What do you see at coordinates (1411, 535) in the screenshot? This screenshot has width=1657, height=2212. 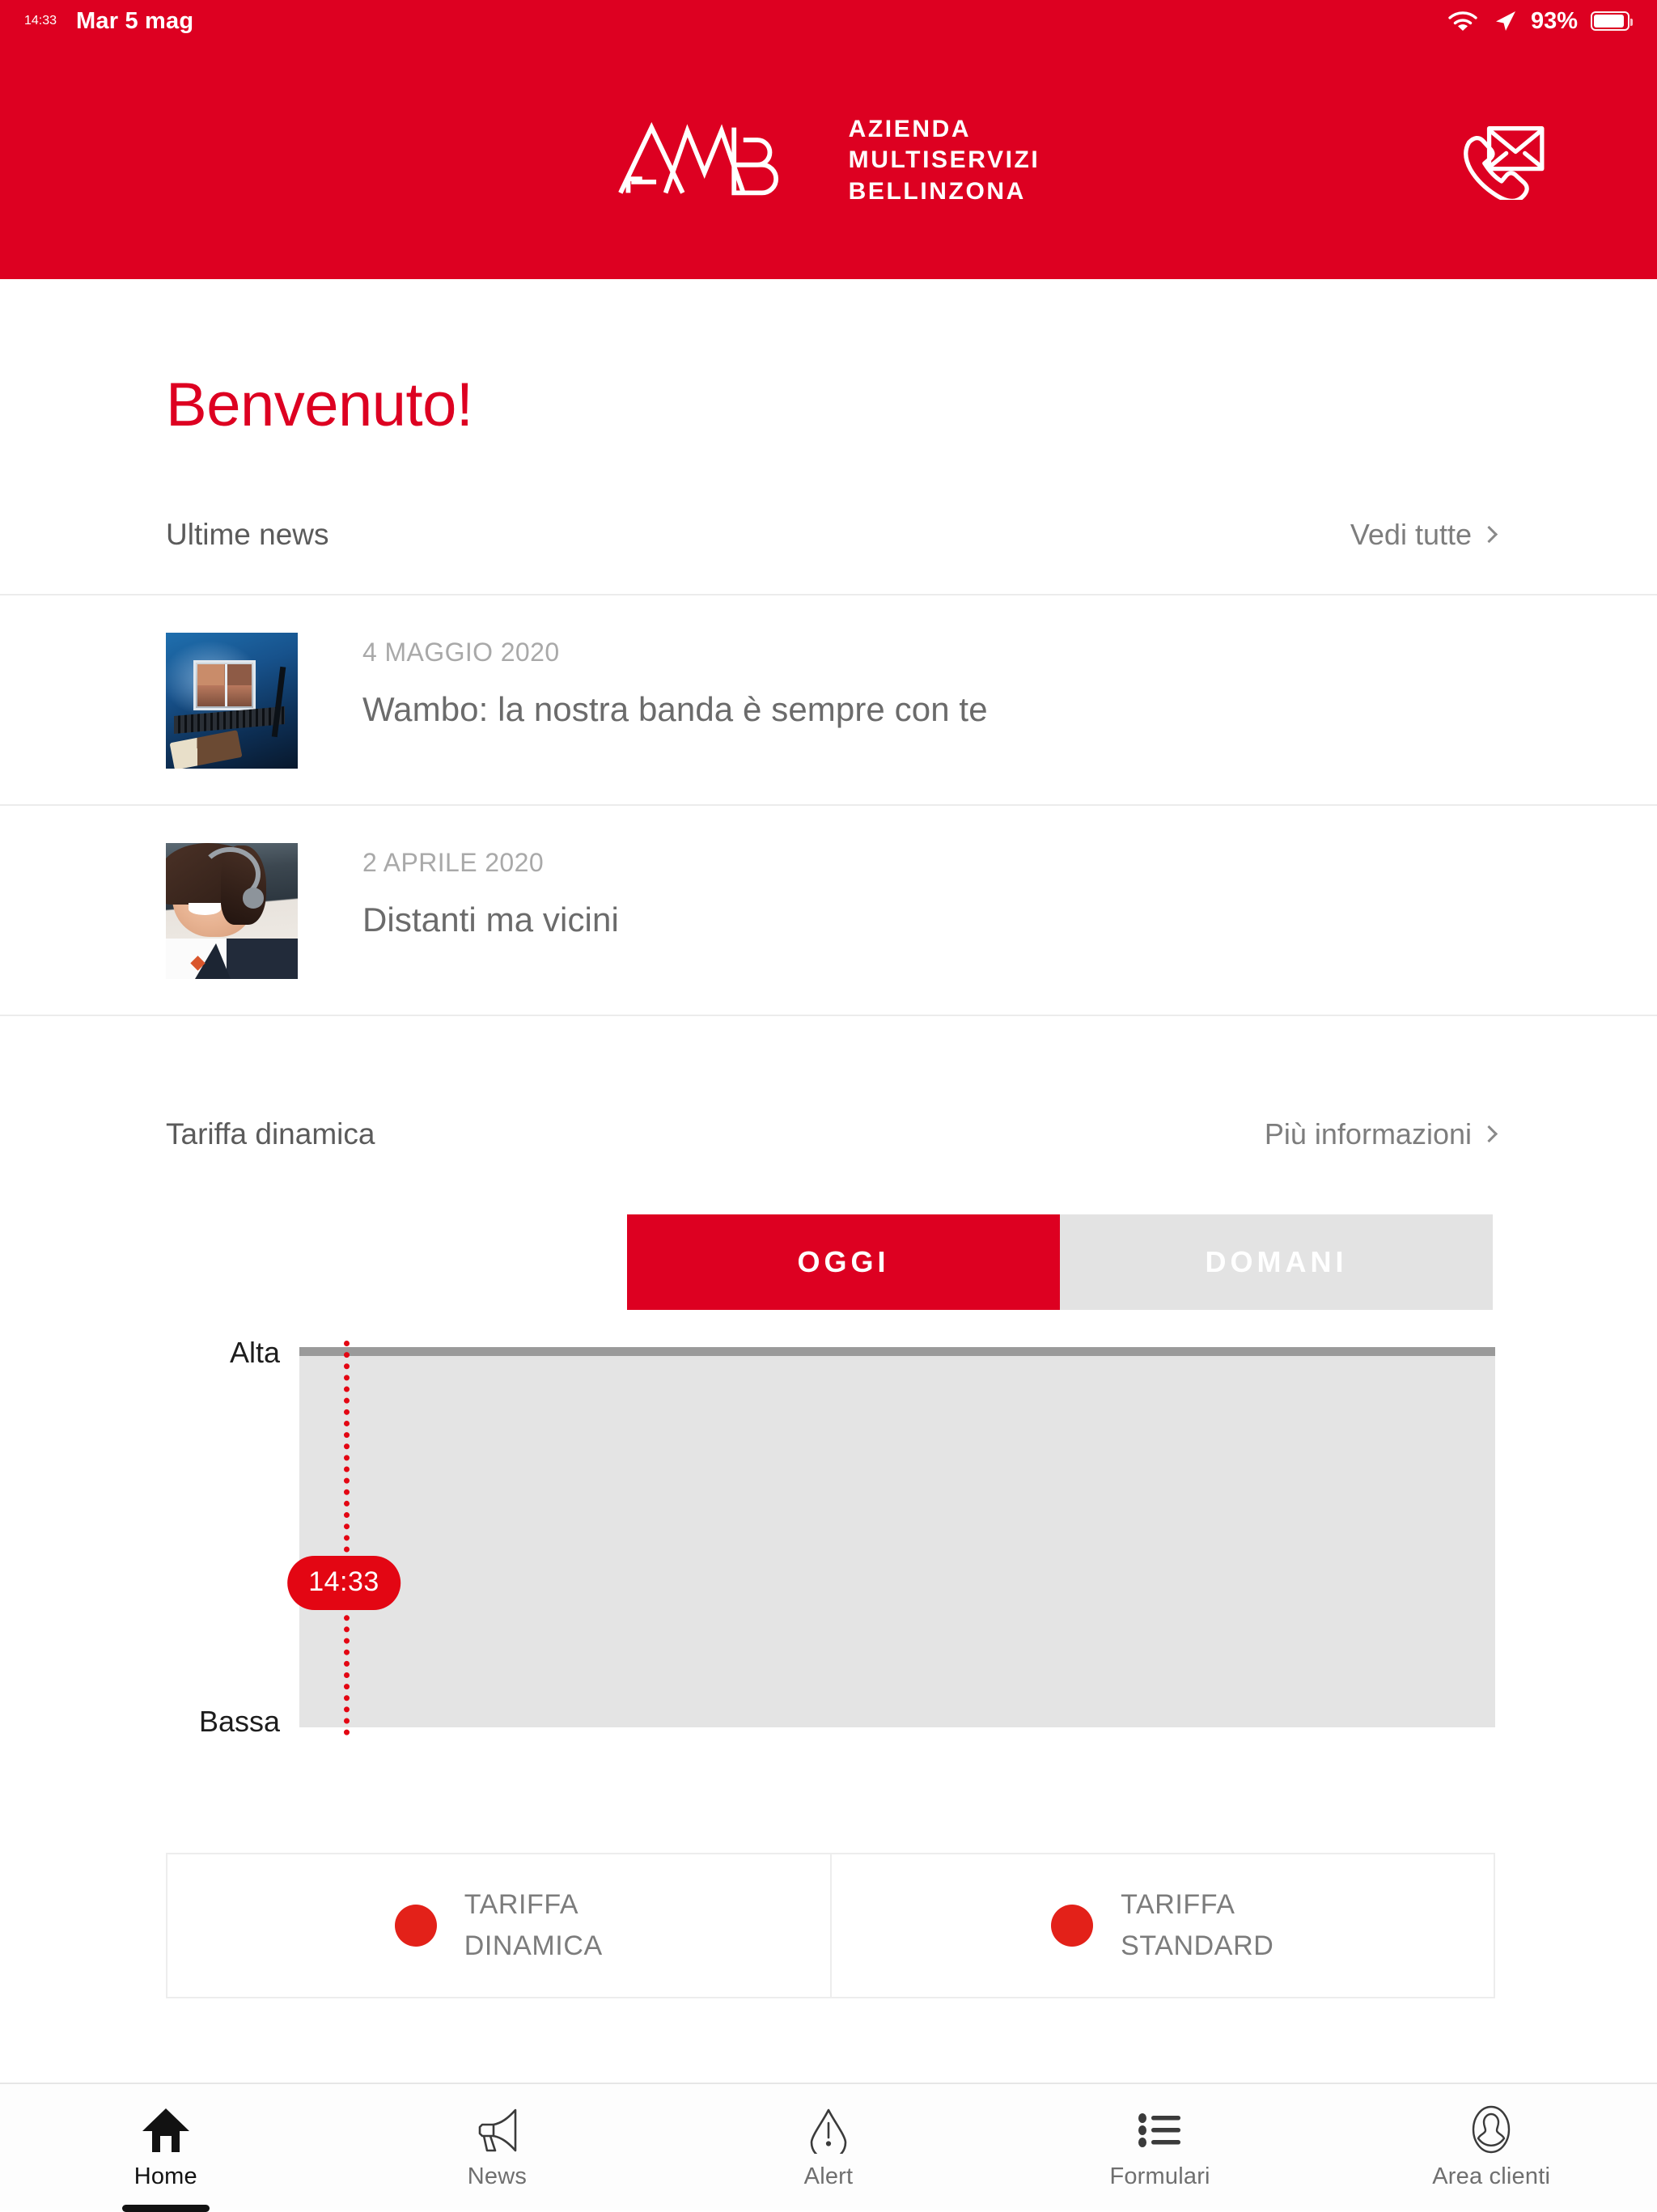 I see `view-all-news-label: Vedi tutte` at bounding box center [1411, 535].